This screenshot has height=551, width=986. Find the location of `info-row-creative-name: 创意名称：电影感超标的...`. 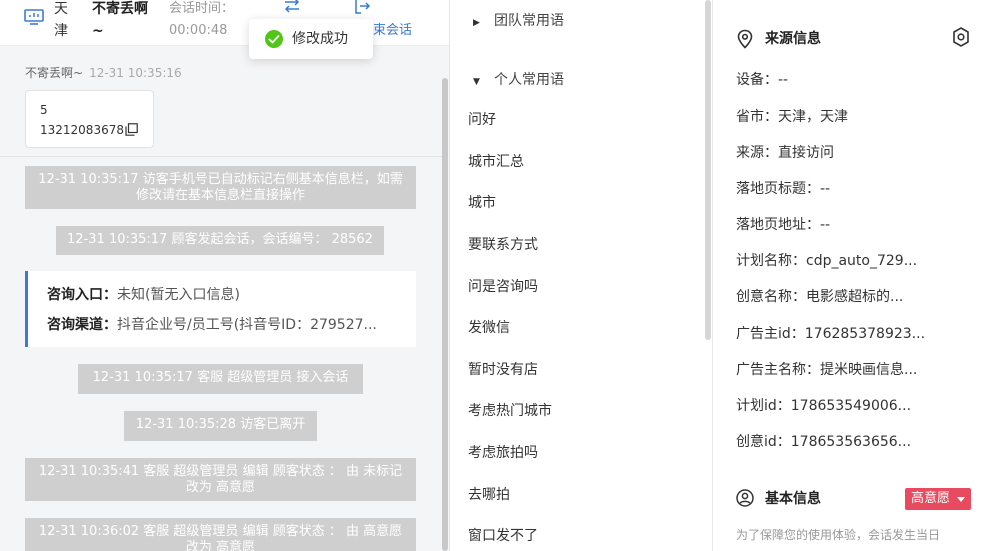

info-row-creative-name: 创意名称：电影感超标的... is located at coordinates (820, 297).